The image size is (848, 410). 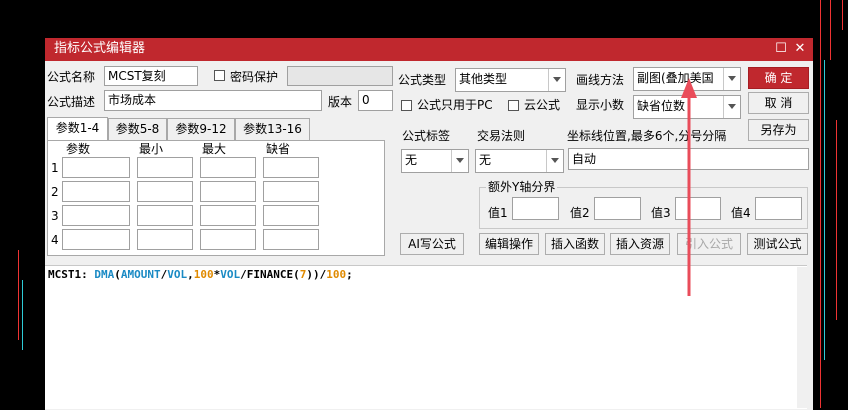 I want to click on formula-tag-select: 无, so click(x=435, y=161).